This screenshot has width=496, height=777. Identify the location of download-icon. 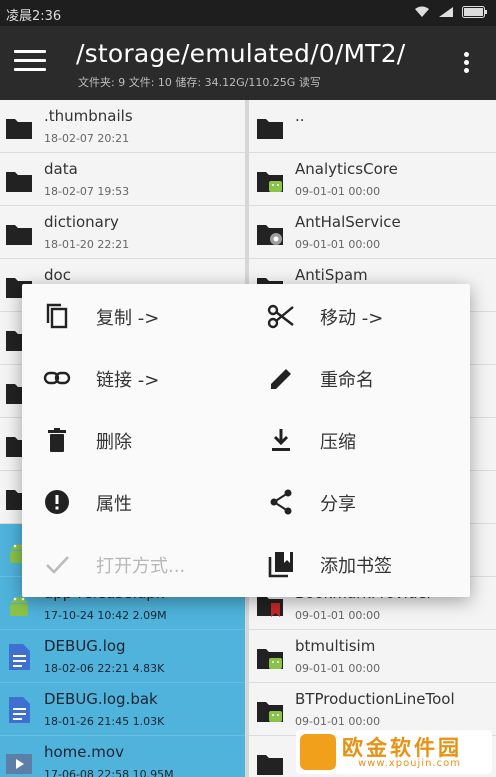
(281, 440).